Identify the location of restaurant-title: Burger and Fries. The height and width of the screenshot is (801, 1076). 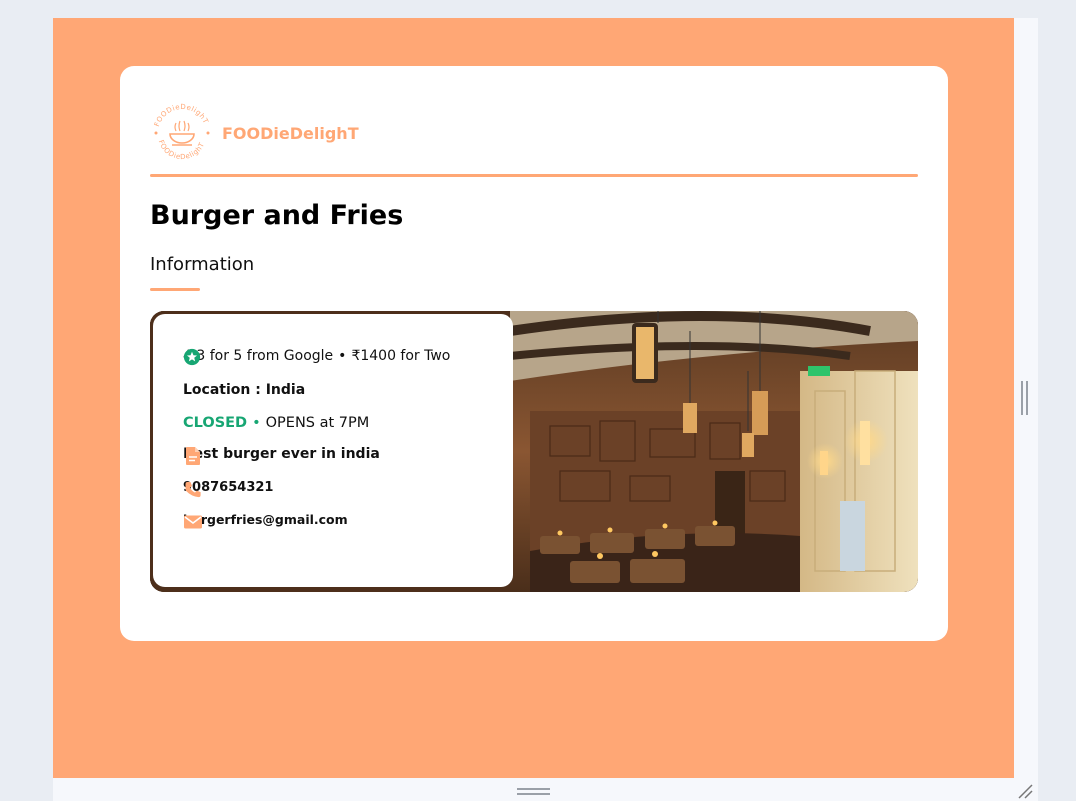
(277, 215).